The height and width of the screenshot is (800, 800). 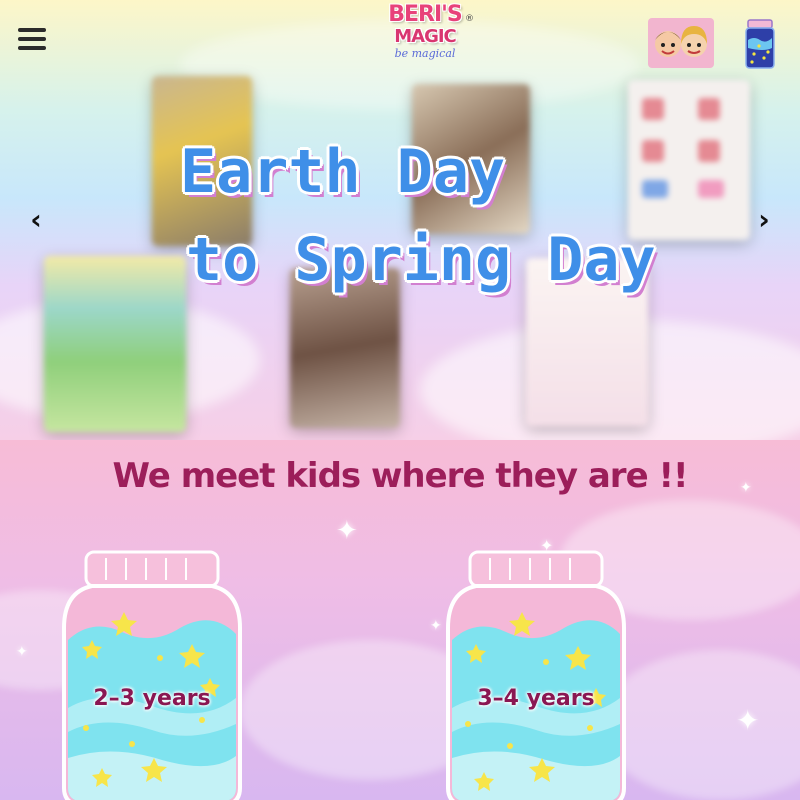 I want to click on hero-title-line1: Earth Day, so click(x=343, y=172).